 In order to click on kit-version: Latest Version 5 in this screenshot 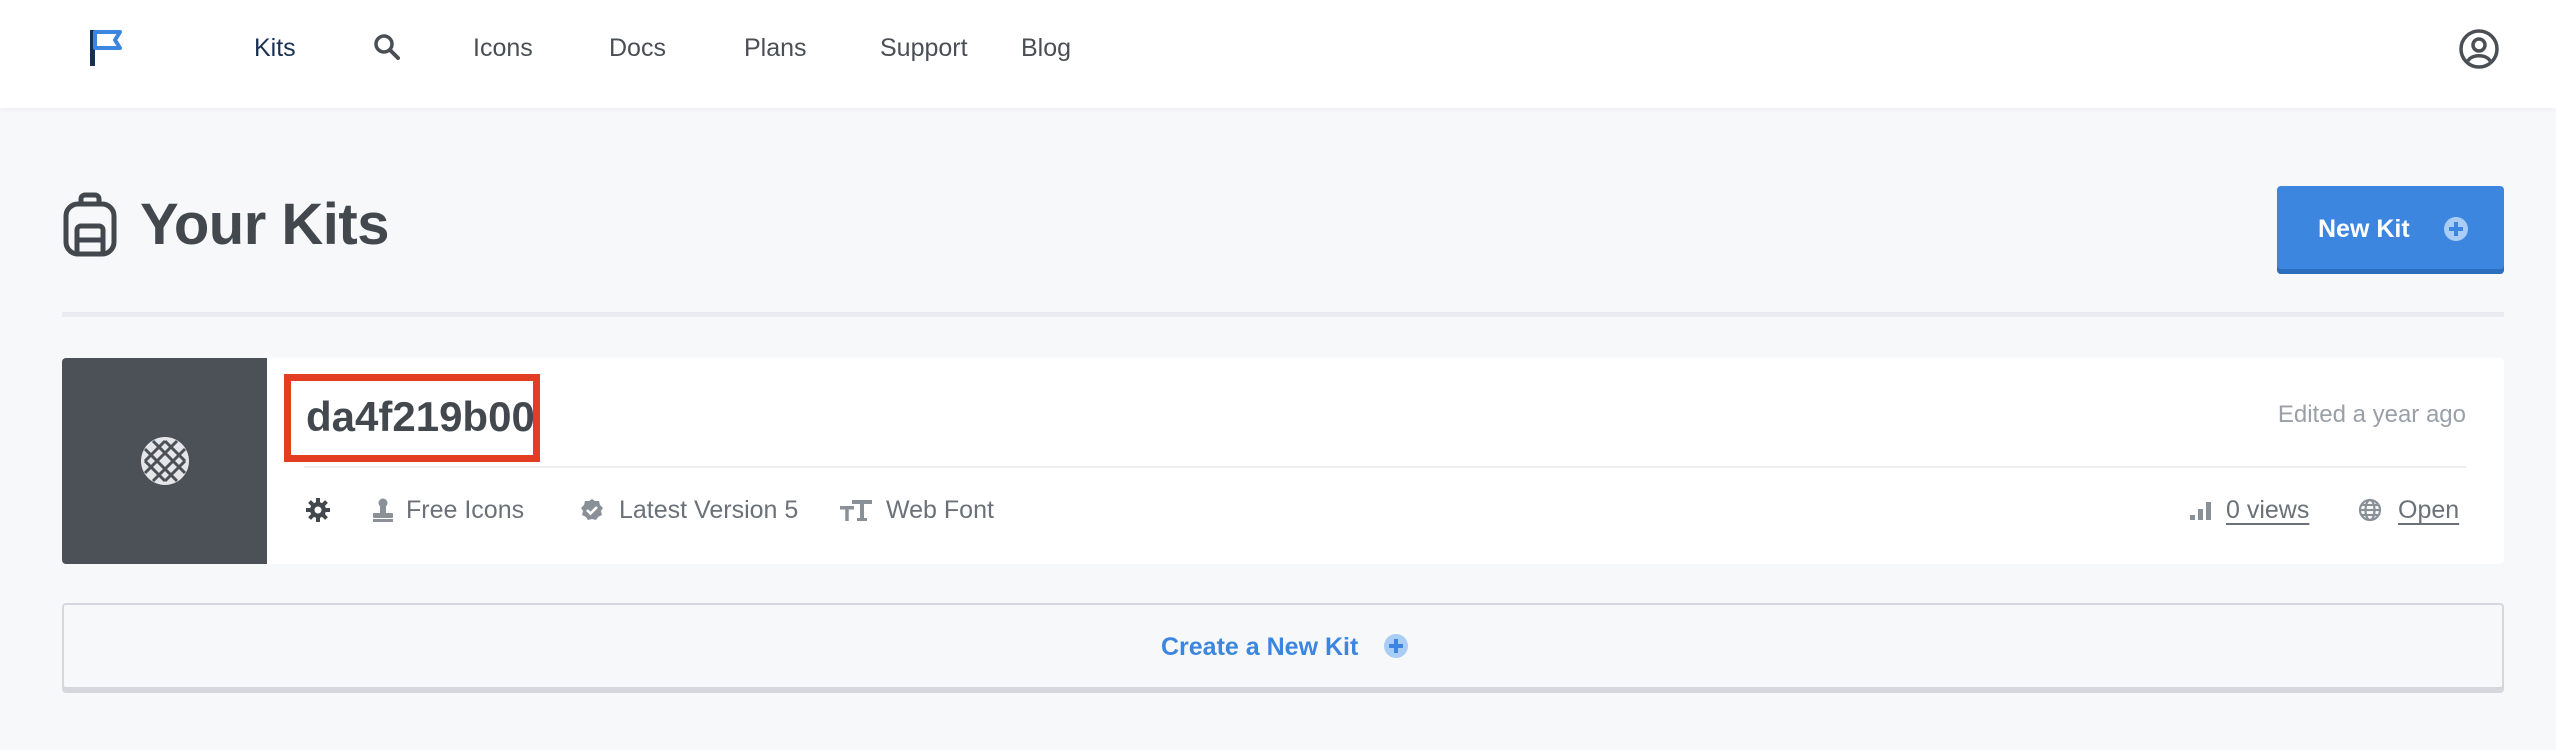, I will do `click(710, 510)`.